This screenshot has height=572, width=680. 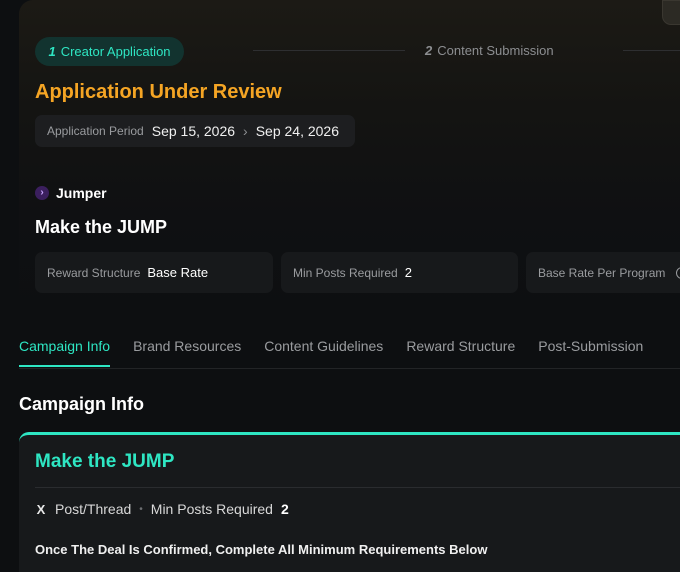 I want to click on brand-row: › Jumper, so click(x=71, y=193).